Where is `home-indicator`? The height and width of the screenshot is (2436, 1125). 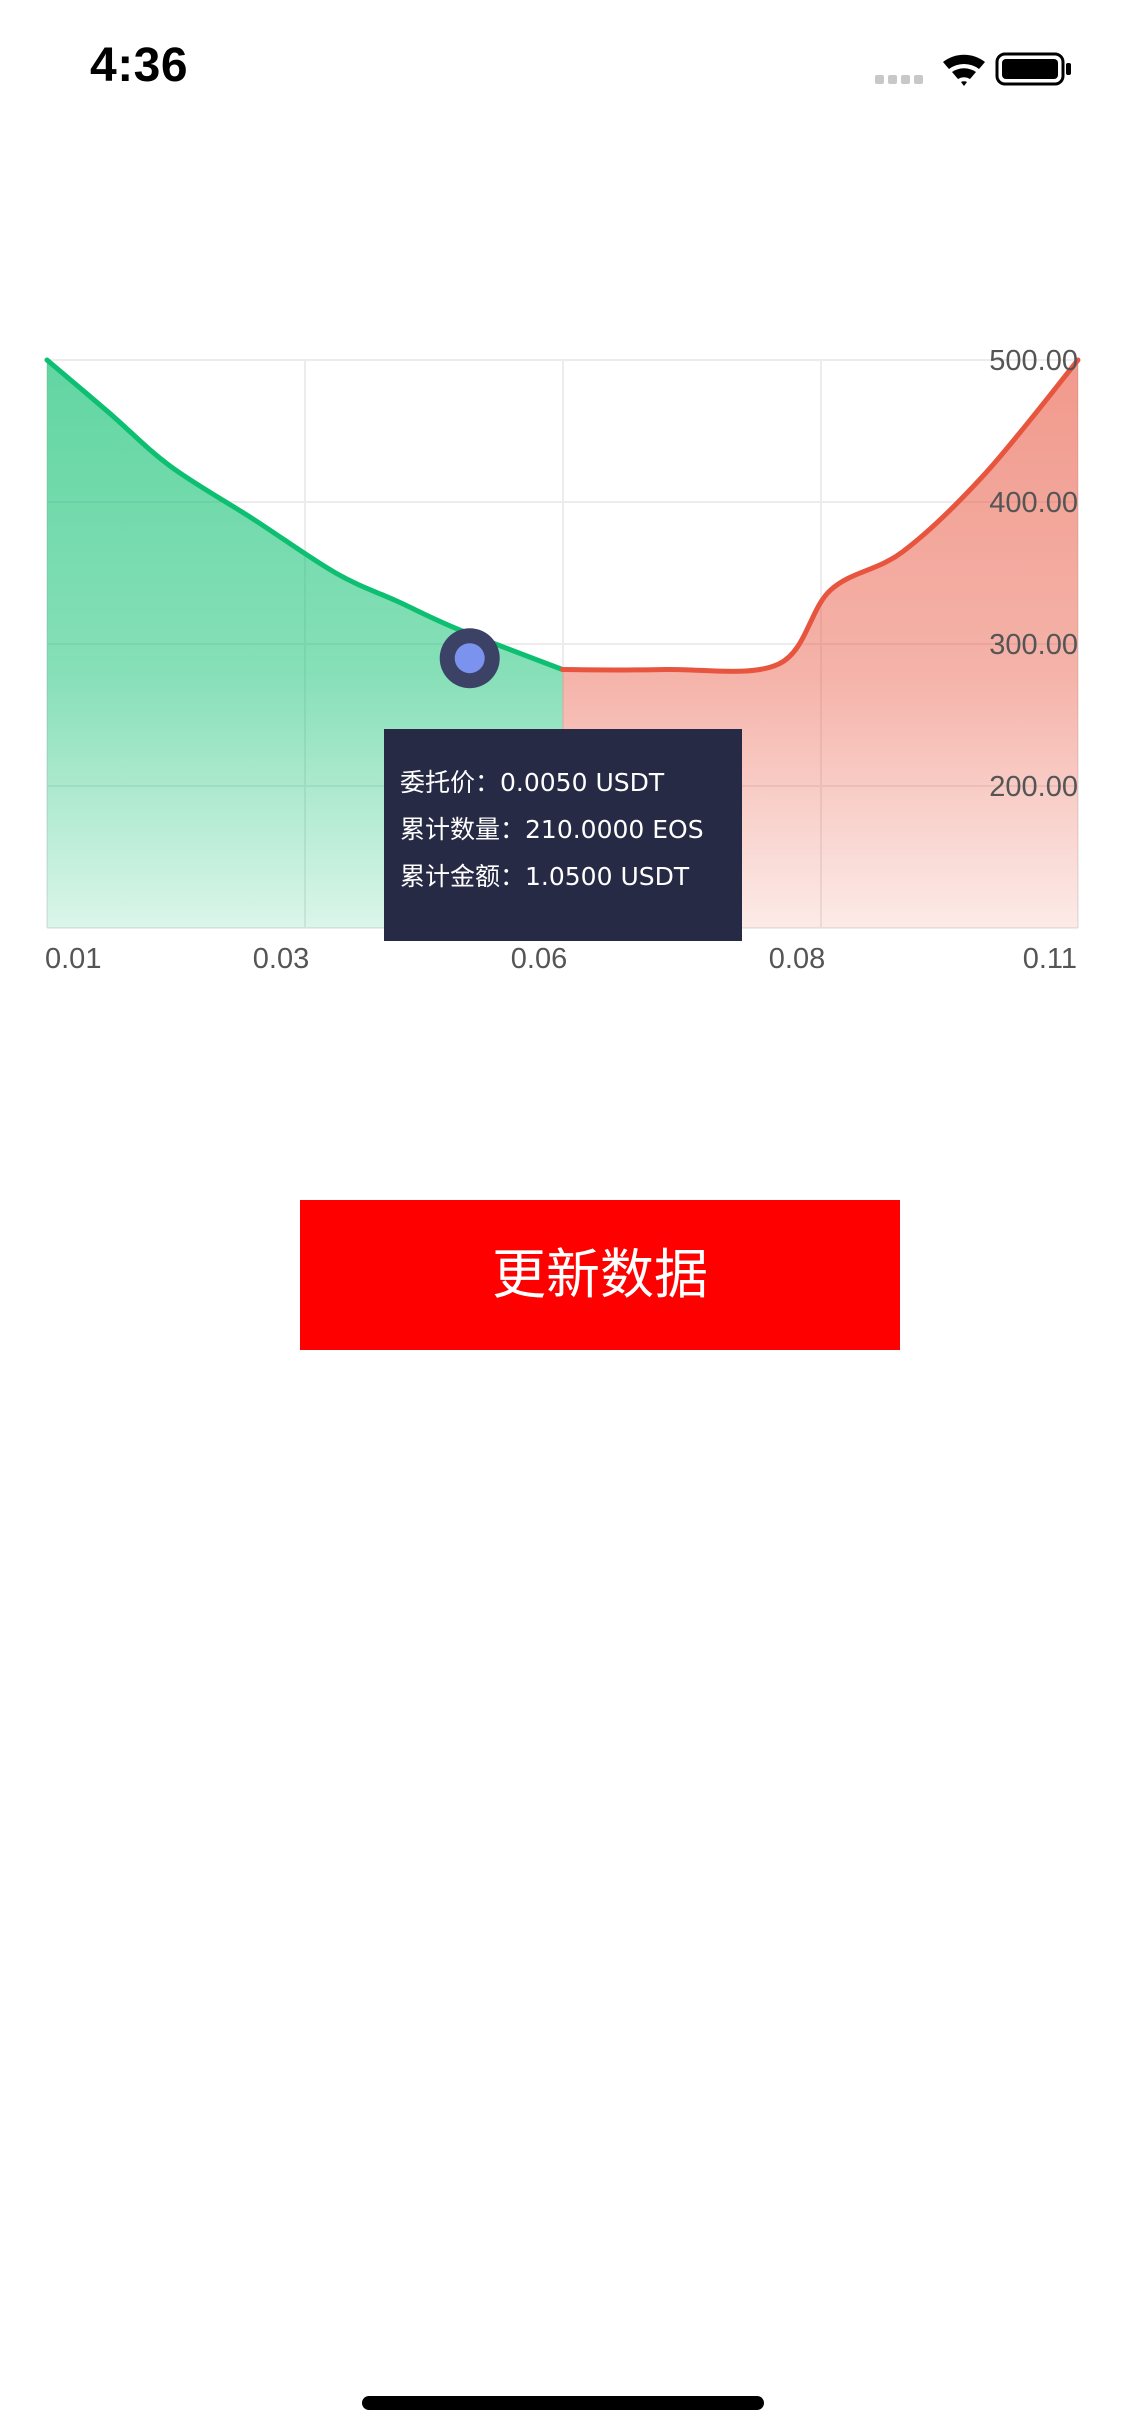 home-indicator is located at coordinates (563, 2403).